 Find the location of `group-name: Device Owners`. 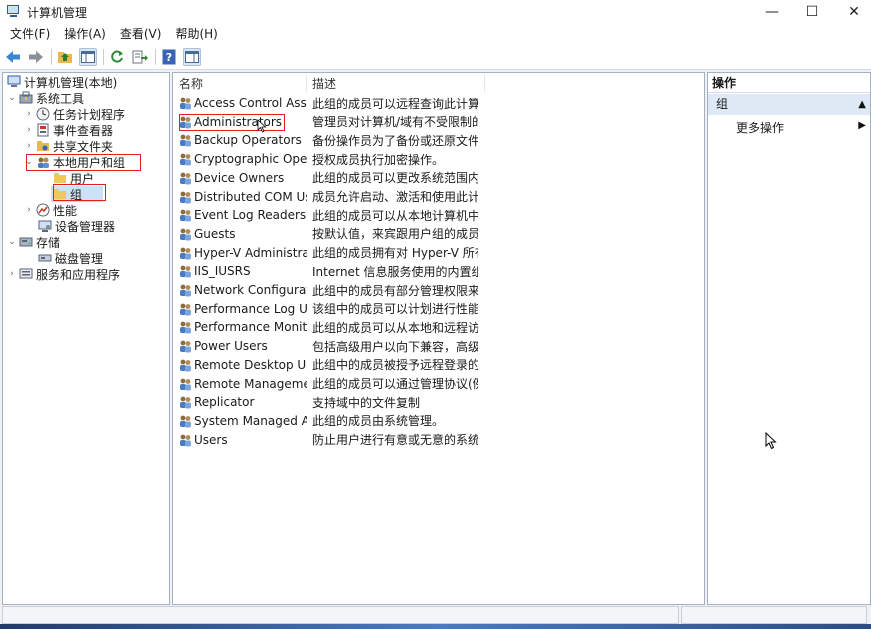

group-name: Device Owners is located at coordinates (239, 177).